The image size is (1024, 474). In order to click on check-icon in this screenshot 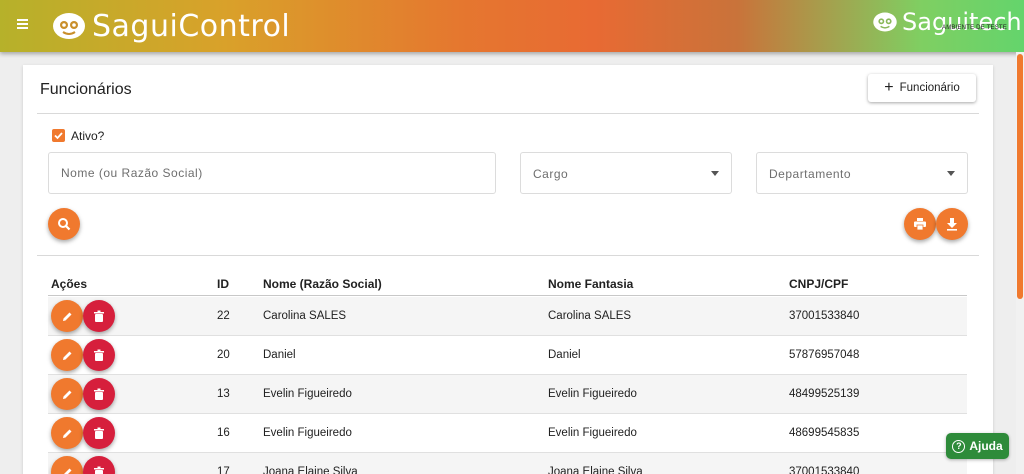, I will do `click(58, 136)`.